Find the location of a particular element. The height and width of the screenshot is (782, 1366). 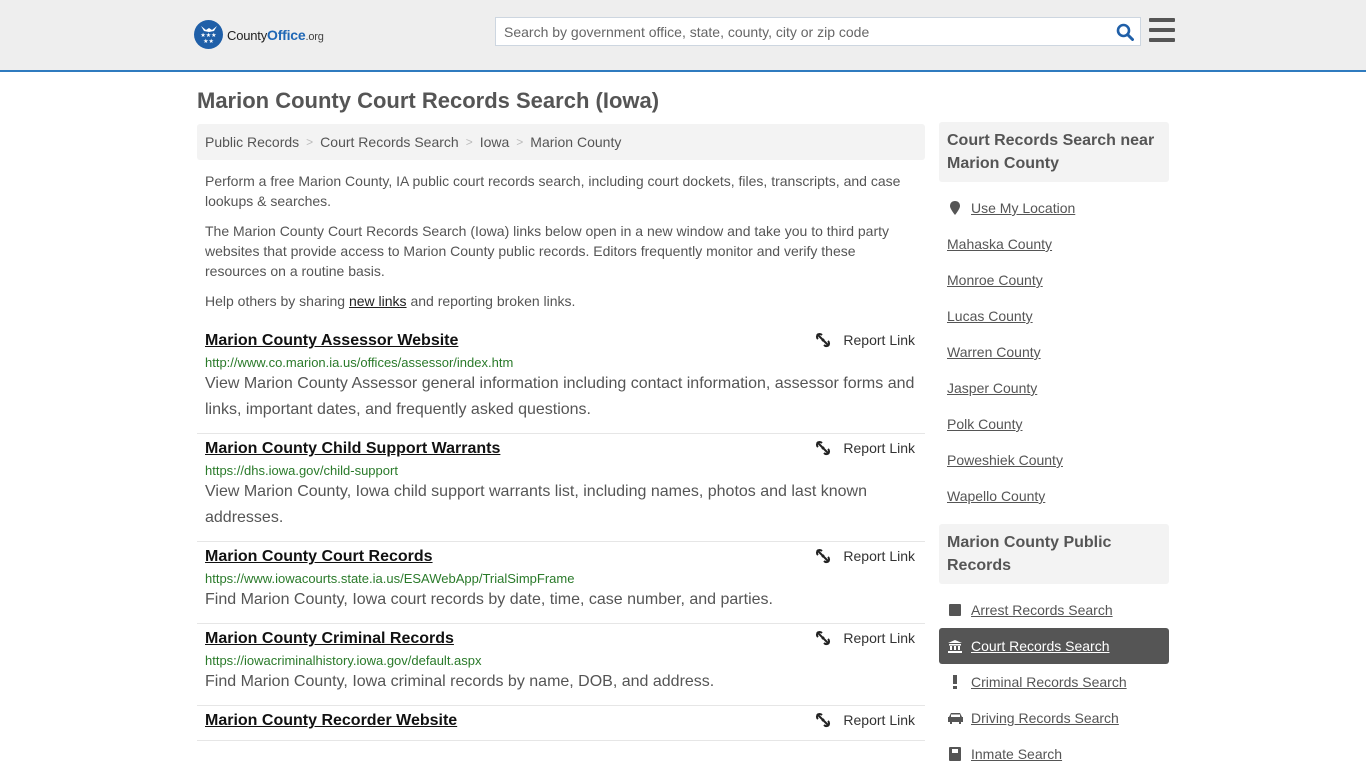

search-icon is located at coordinates (1125, 32).